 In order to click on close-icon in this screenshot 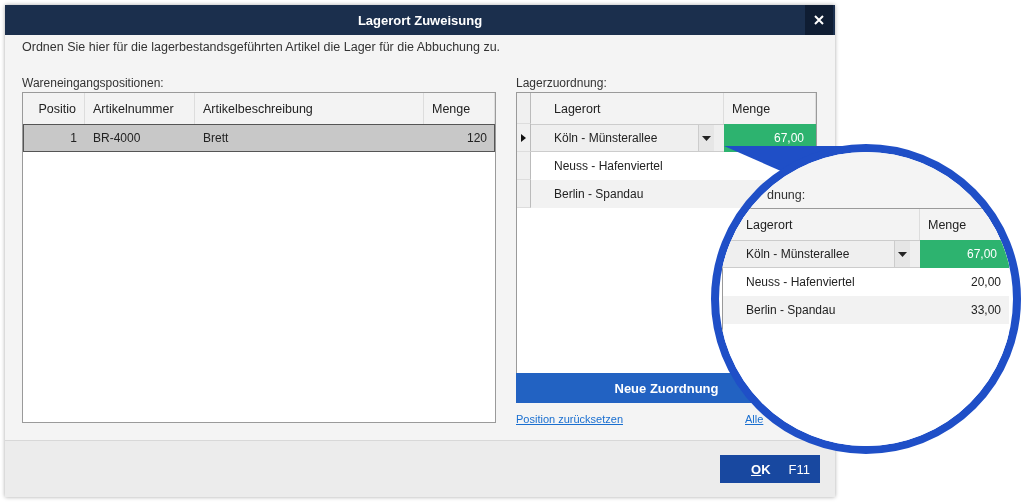, I will do `click(819, 20)`.